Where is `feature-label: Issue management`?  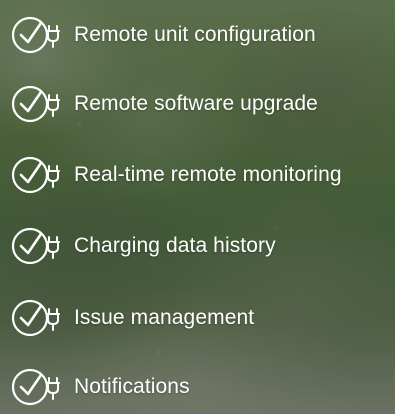
feature-label: Issue management is located at coordinates (164, 317).